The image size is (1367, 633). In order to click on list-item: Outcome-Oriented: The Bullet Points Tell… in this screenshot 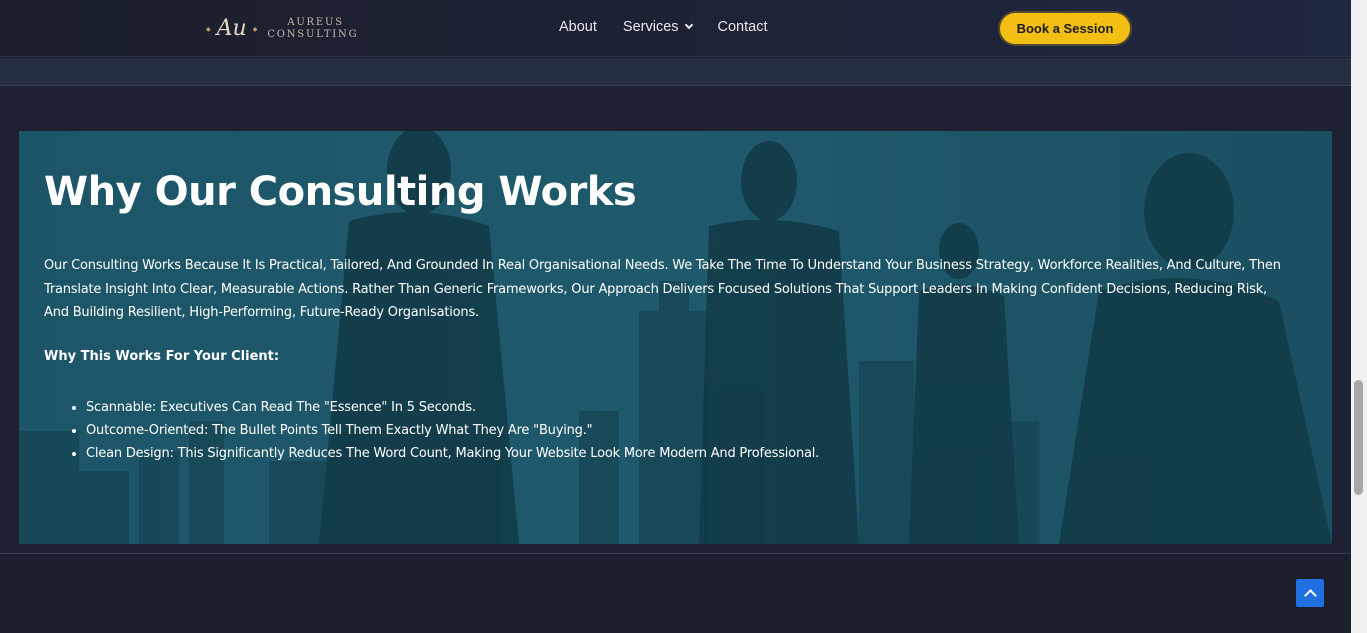, I will do `click(452, 430)`.